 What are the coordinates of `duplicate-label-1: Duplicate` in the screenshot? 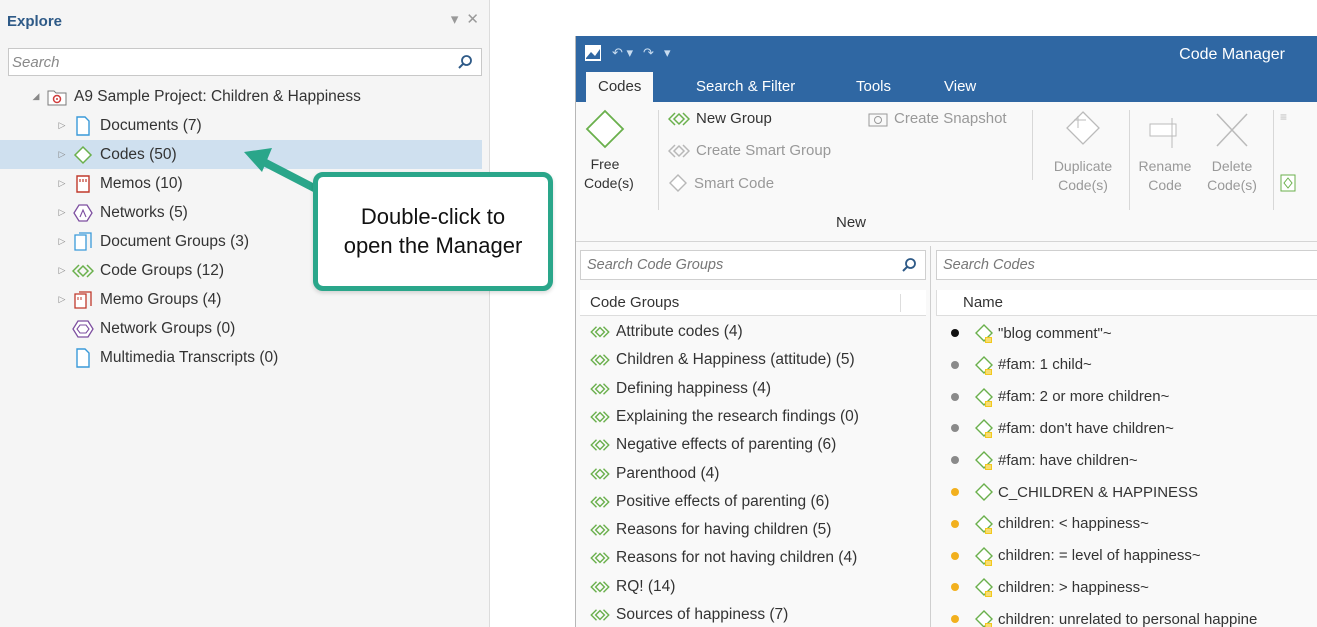 It's located at (1083, 165).